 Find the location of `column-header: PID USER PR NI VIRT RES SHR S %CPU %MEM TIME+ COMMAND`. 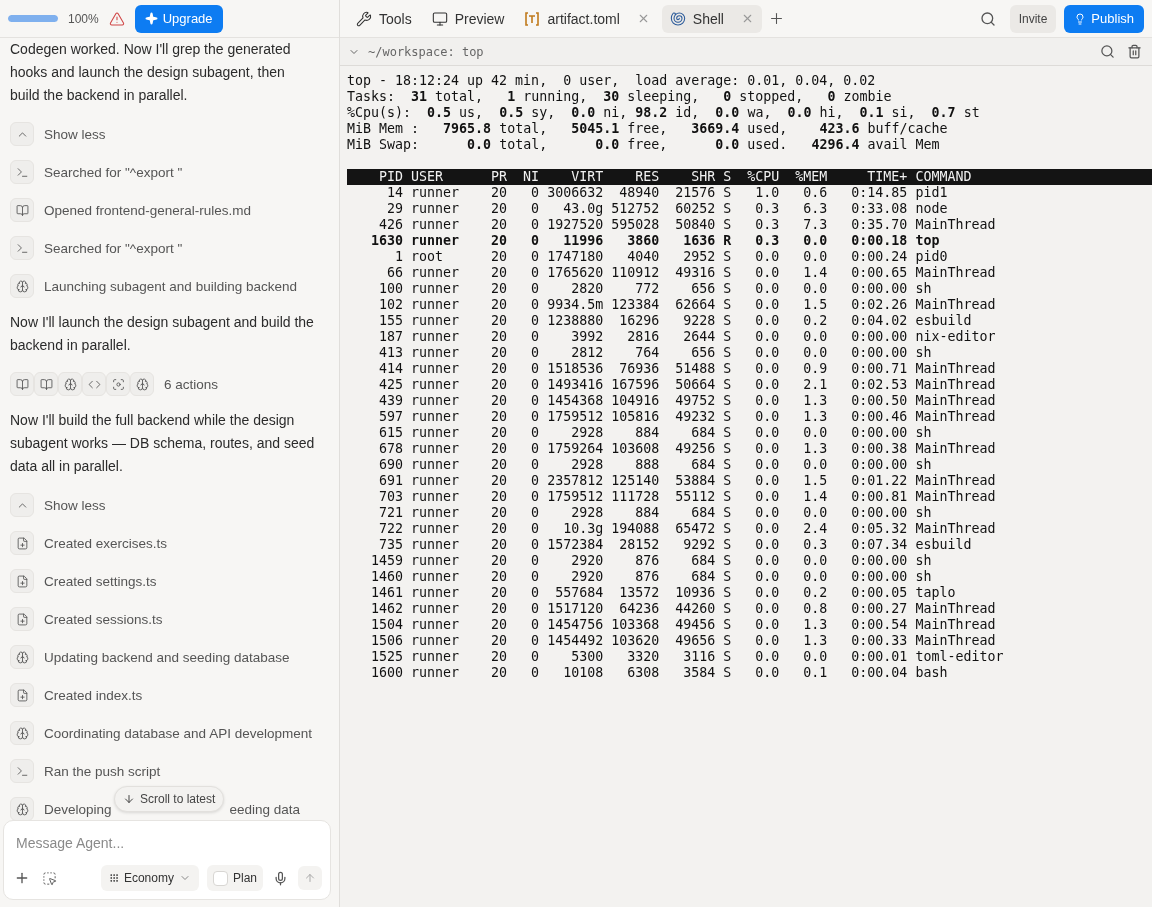

column-header: PID USER PR NI VIRT RES SHR S %CPU %MEM TIME+ COMMAND is located at coordinates (749, 177).